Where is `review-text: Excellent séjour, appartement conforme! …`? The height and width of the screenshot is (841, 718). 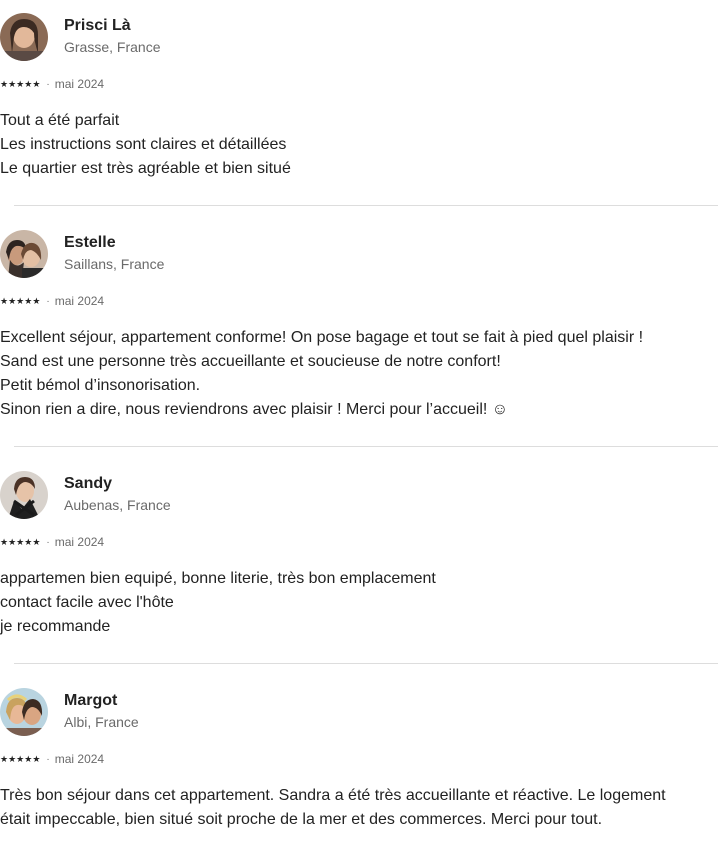 review-text: Excellent séjour, appartement conforme! … is located at coordinates (350, 374).